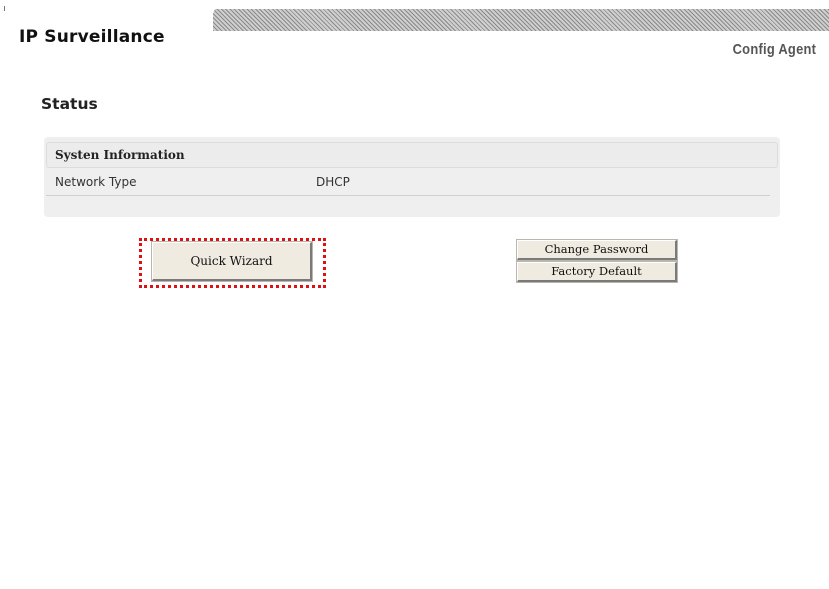 The height and width of the screenshot is (589, 829). I want to click on network-type-label: Network Type, so click(96, 182).